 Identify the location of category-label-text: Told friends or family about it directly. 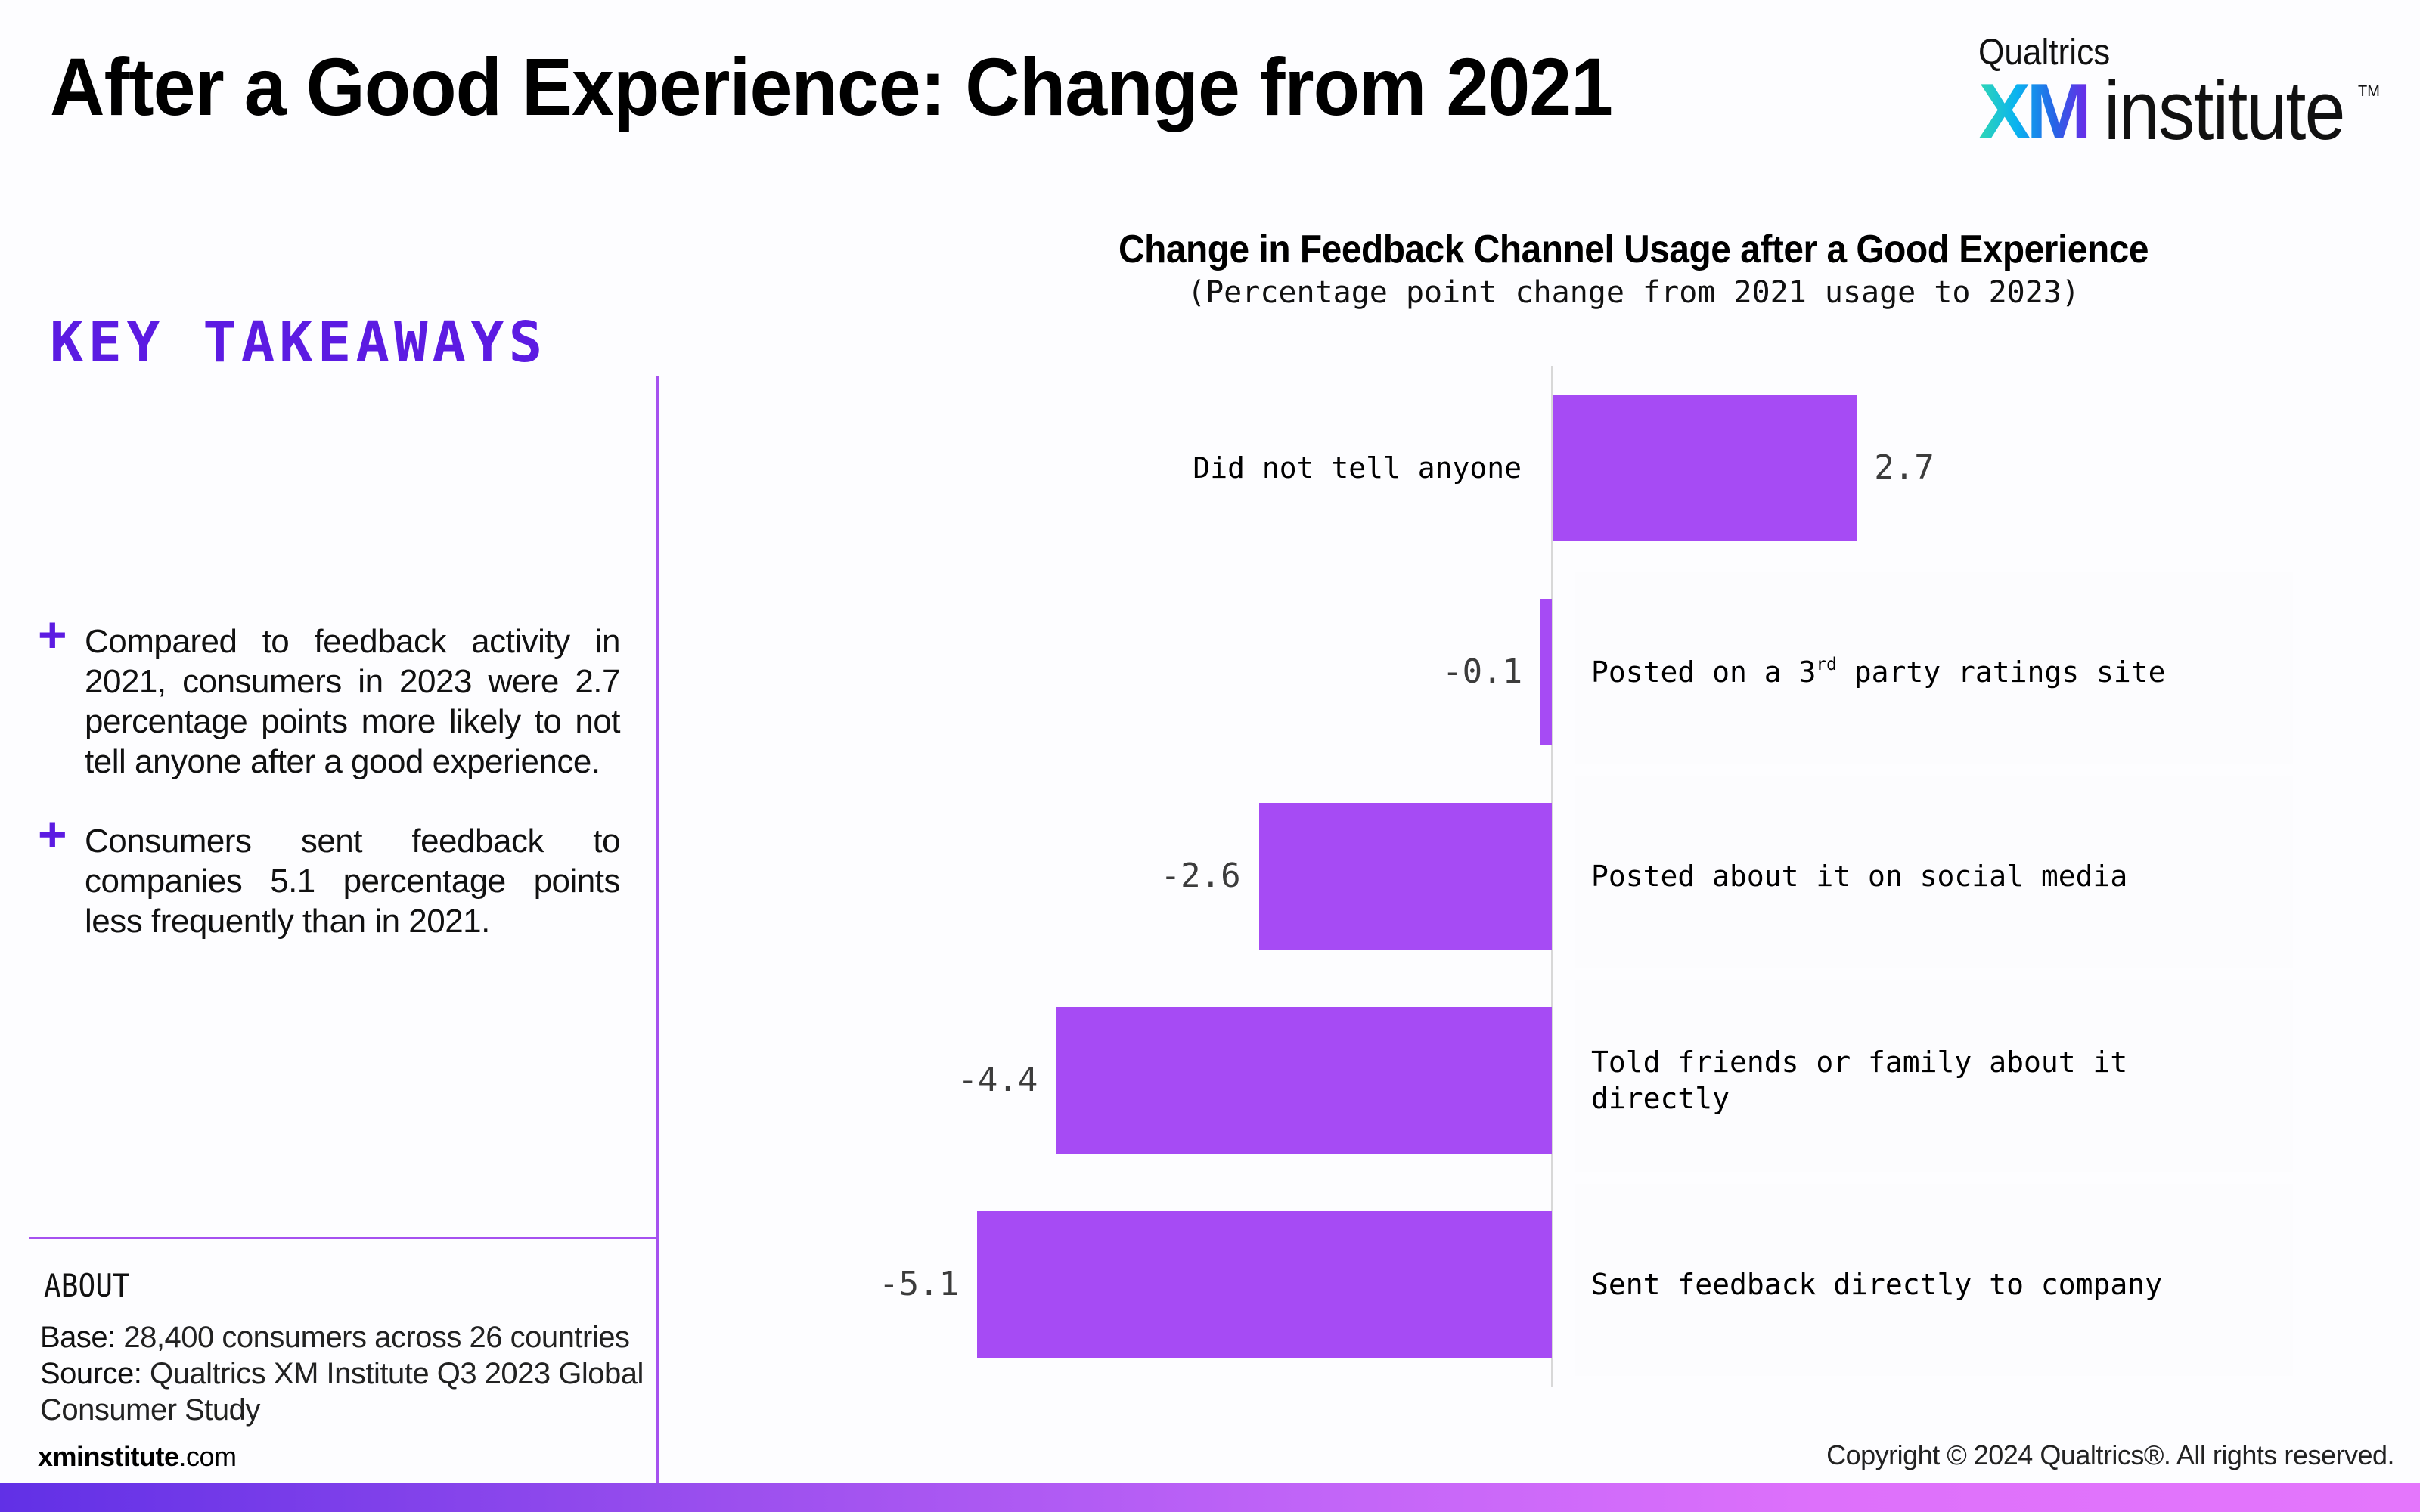
(1859, 1080).